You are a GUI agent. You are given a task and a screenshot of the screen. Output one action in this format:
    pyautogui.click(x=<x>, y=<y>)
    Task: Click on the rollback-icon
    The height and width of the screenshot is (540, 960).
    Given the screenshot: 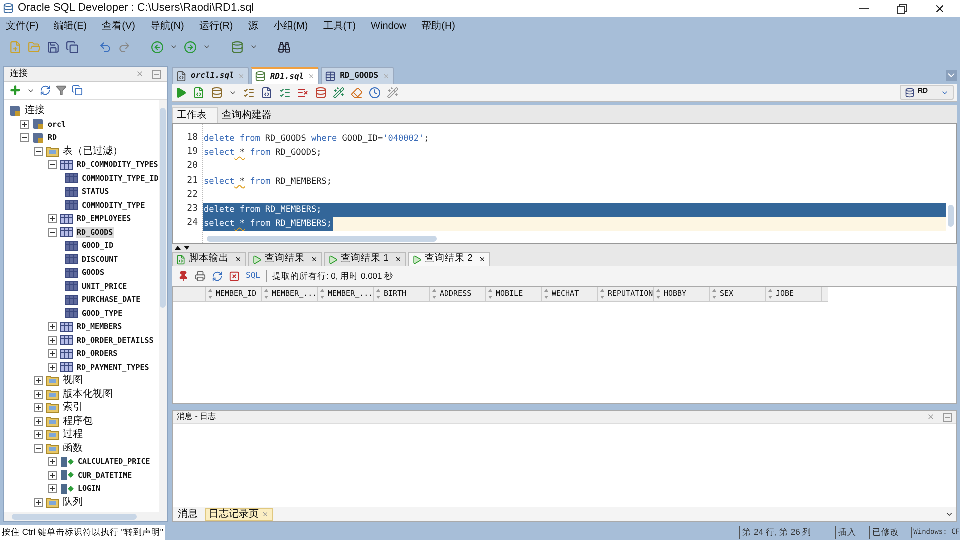 What is the action you would take?
    pyautogui.click(x=303, y=92)
    